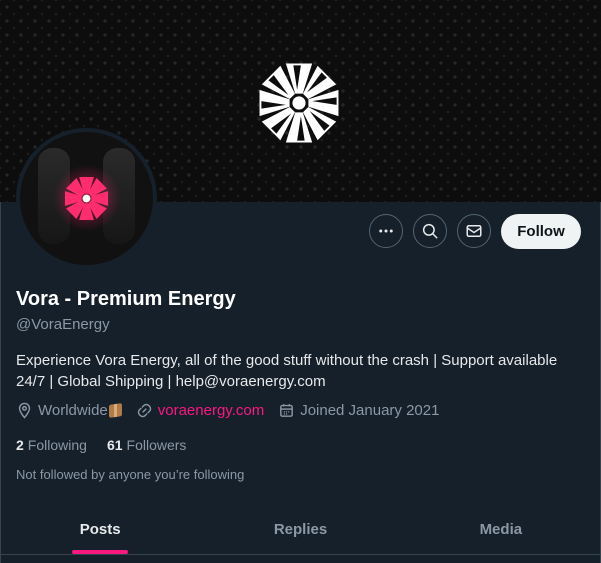 The image size is (601, 563). I want to click on location-item: Worldwide, so click(69, 410).